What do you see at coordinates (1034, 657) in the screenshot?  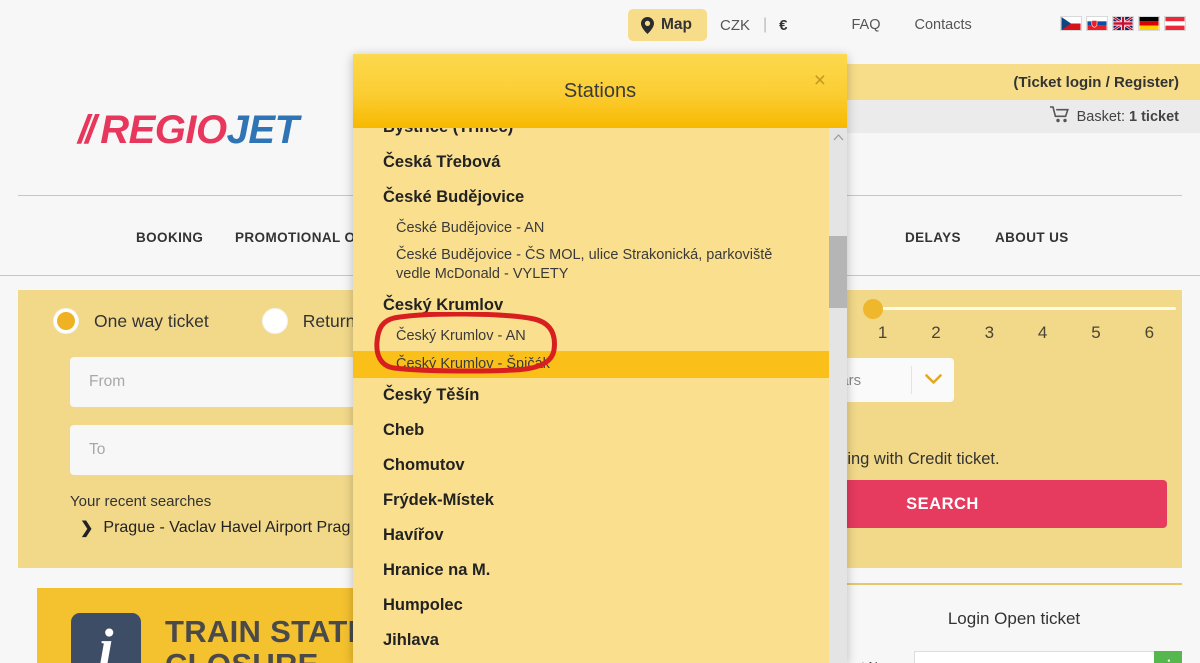 I see `ticket-no-input` at bounding box center [1034, 657].